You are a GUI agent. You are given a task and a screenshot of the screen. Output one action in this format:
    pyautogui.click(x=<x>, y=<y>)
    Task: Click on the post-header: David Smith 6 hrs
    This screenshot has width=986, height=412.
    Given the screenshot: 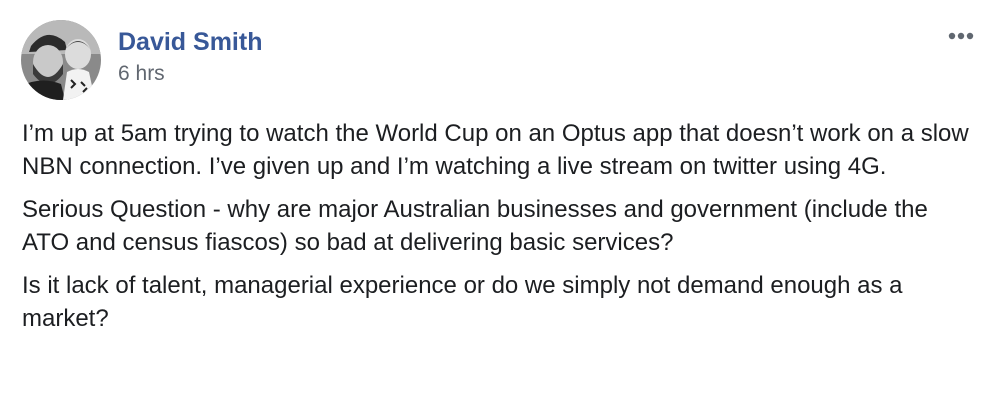 What is the action you would take?
    pyautogui.click(x=141, y=60)
    